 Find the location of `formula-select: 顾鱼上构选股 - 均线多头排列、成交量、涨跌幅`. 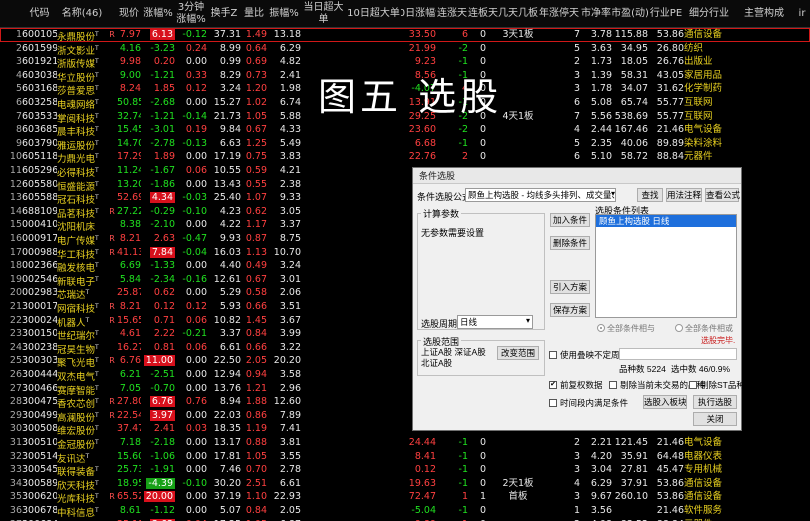

formula-select: 顾鱼上构选股 - 均线多头排列、成交量、涨跌幅 is located at coordinates (540, 195).